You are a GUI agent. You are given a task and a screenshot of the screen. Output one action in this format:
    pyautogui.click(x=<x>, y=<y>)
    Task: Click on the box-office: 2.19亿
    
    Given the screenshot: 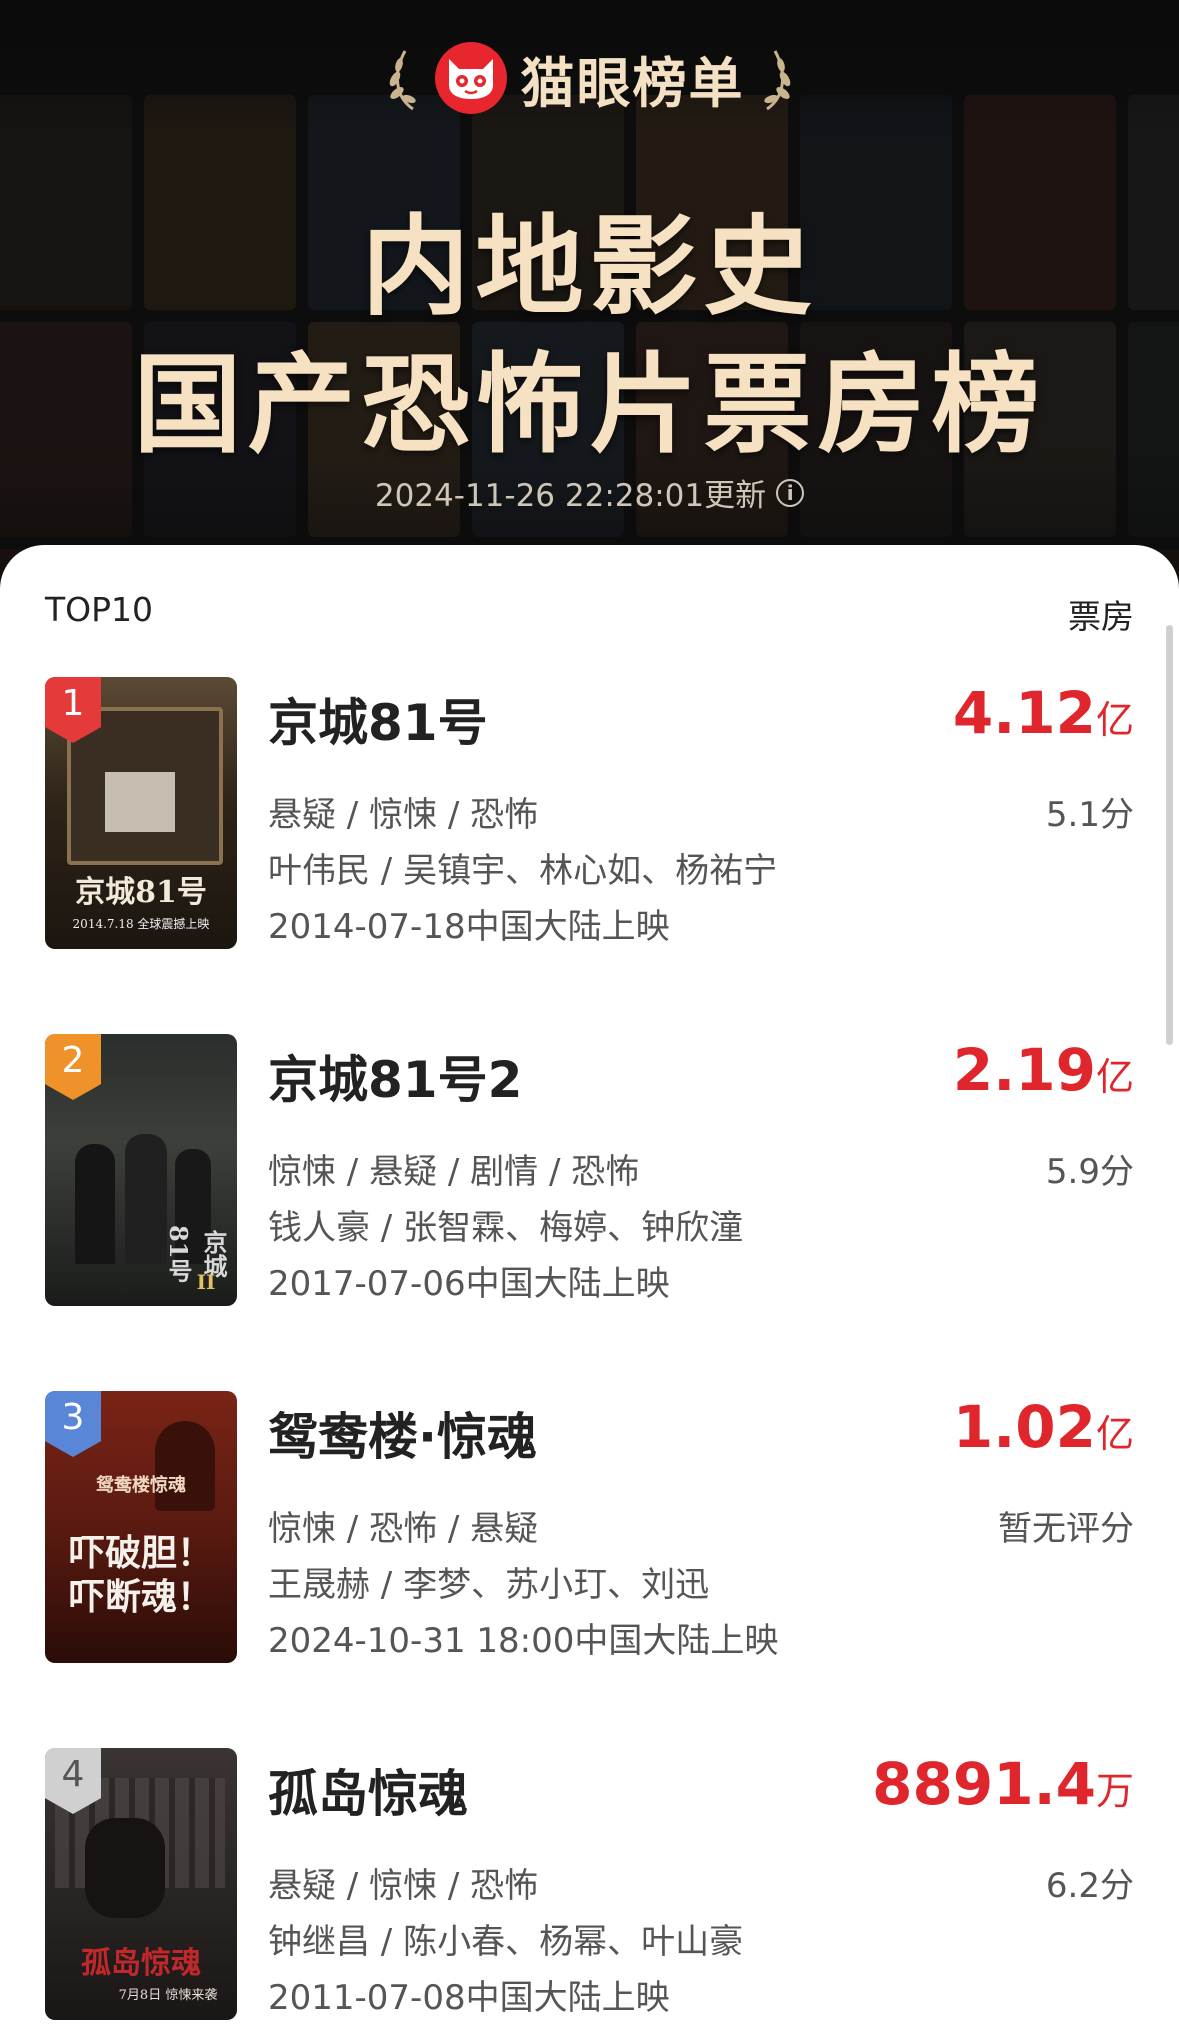 What is the action you would take?
    pyautogui.click(x=1043, y=1070)
    